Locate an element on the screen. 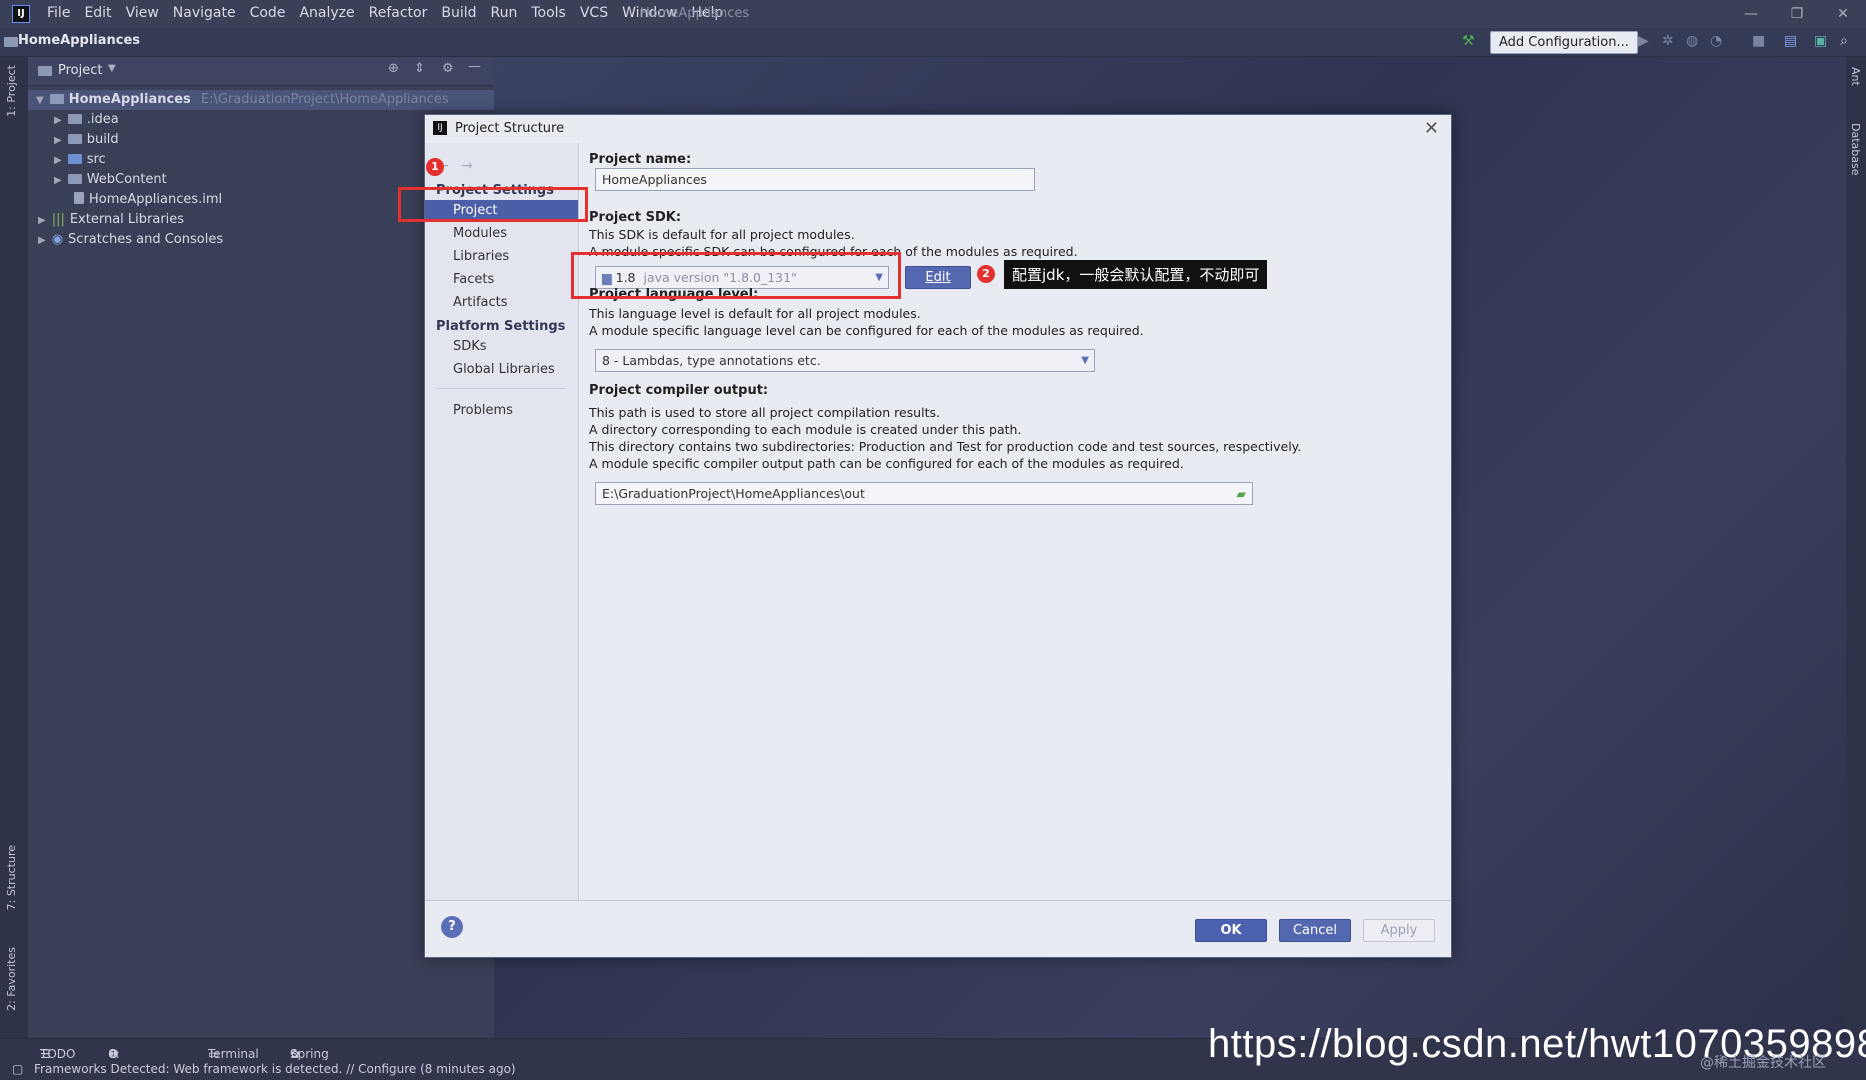 Image resolution: width=1866 pixels, height=1080 pixels. maximize-button: ❐ is located at coordinates (1797, 14).